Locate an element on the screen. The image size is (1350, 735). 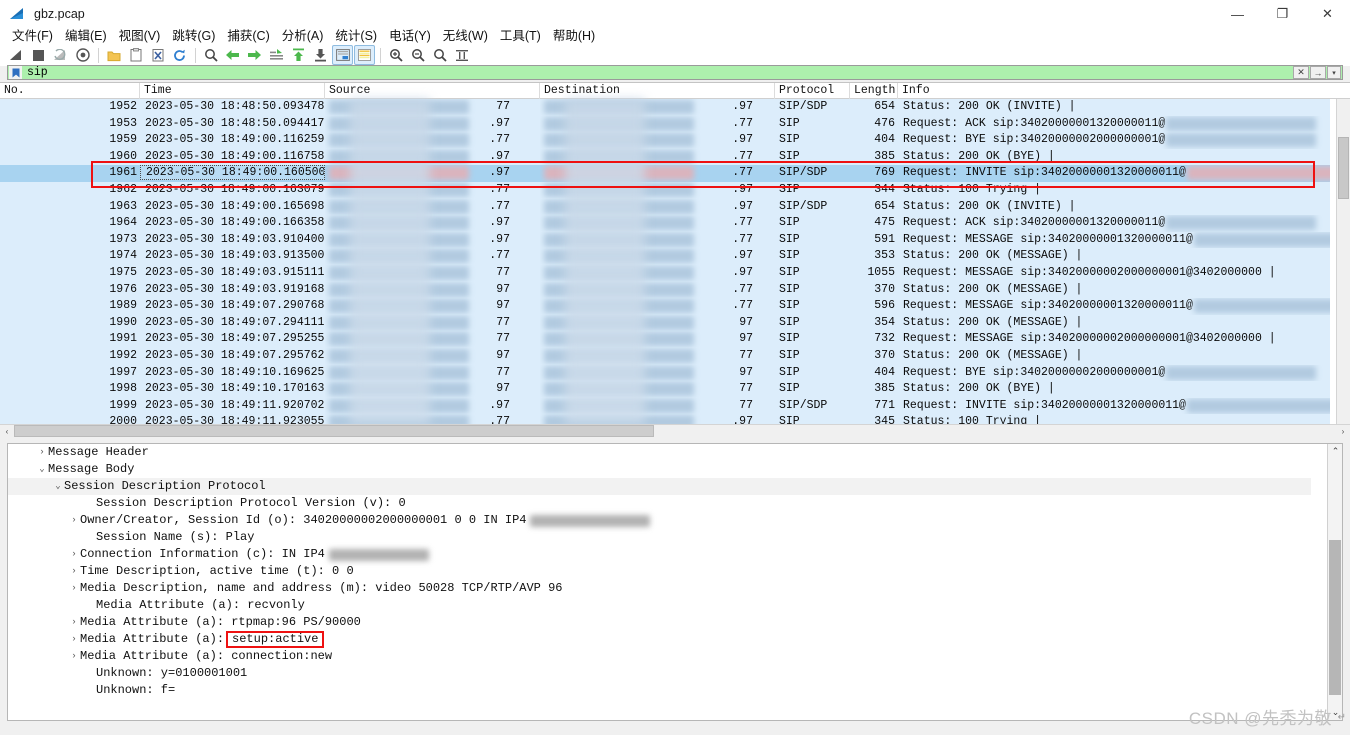
column-info: Info is located at coordinates (1124, 91).